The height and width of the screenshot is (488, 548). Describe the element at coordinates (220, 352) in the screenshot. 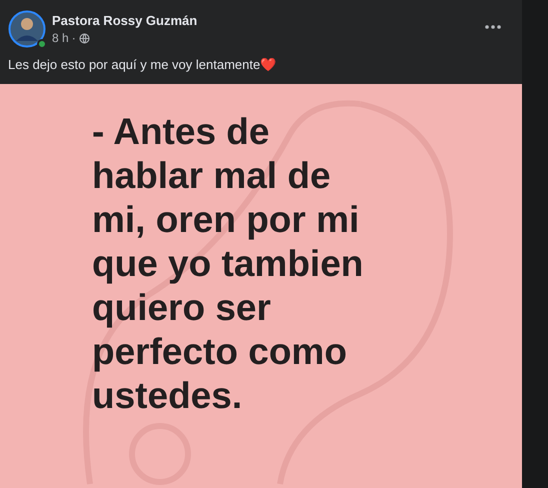

I see `image-text-line: perfecto como` at that location.